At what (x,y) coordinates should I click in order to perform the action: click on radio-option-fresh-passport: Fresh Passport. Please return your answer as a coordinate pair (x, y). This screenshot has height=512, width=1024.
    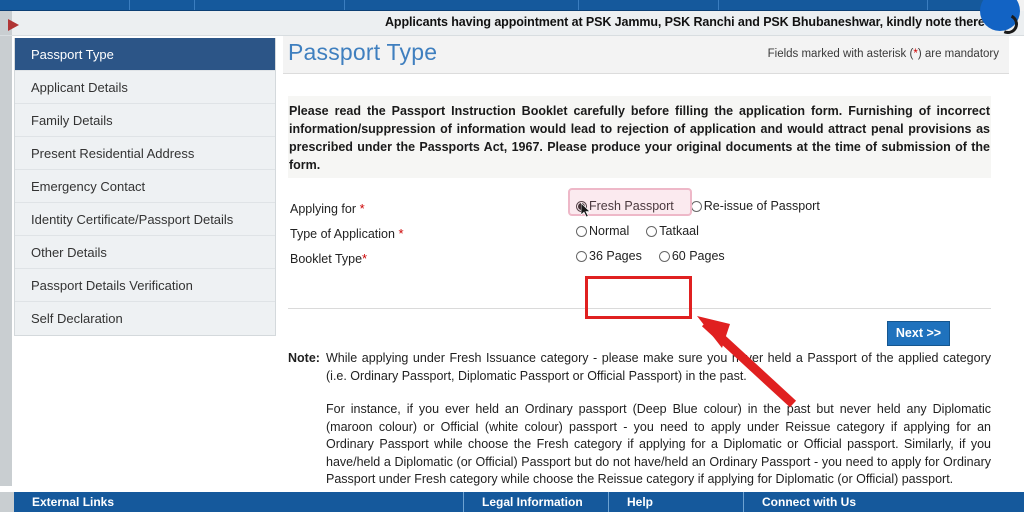
    Looking at the image, I should click on (625, 206).